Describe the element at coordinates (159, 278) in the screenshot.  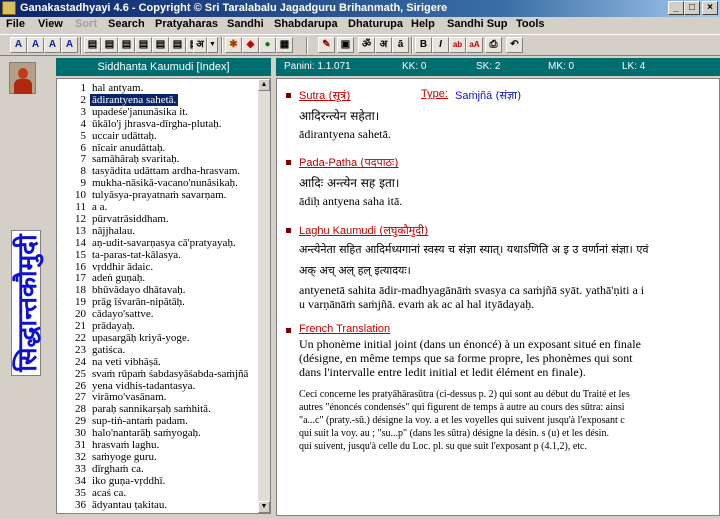
I see `list-item: 17 adeṅ guṇaḥ.` at that location.